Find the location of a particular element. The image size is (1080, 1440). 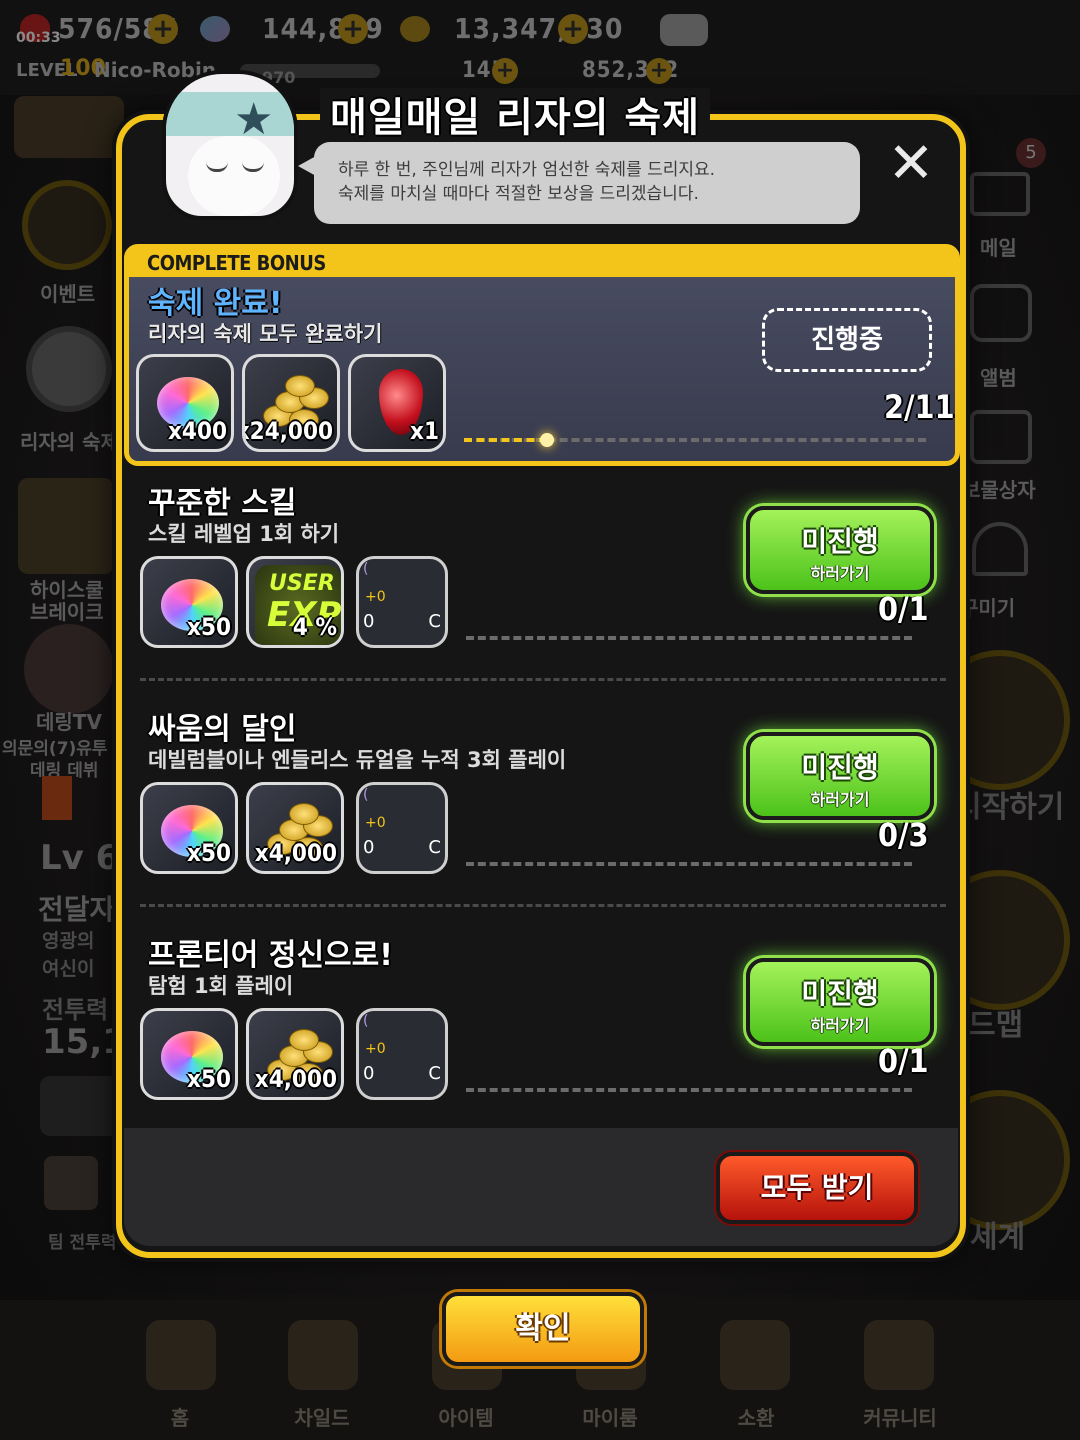

quest-title: 프론티어 정신으로! is located at coordinates (270, 955).